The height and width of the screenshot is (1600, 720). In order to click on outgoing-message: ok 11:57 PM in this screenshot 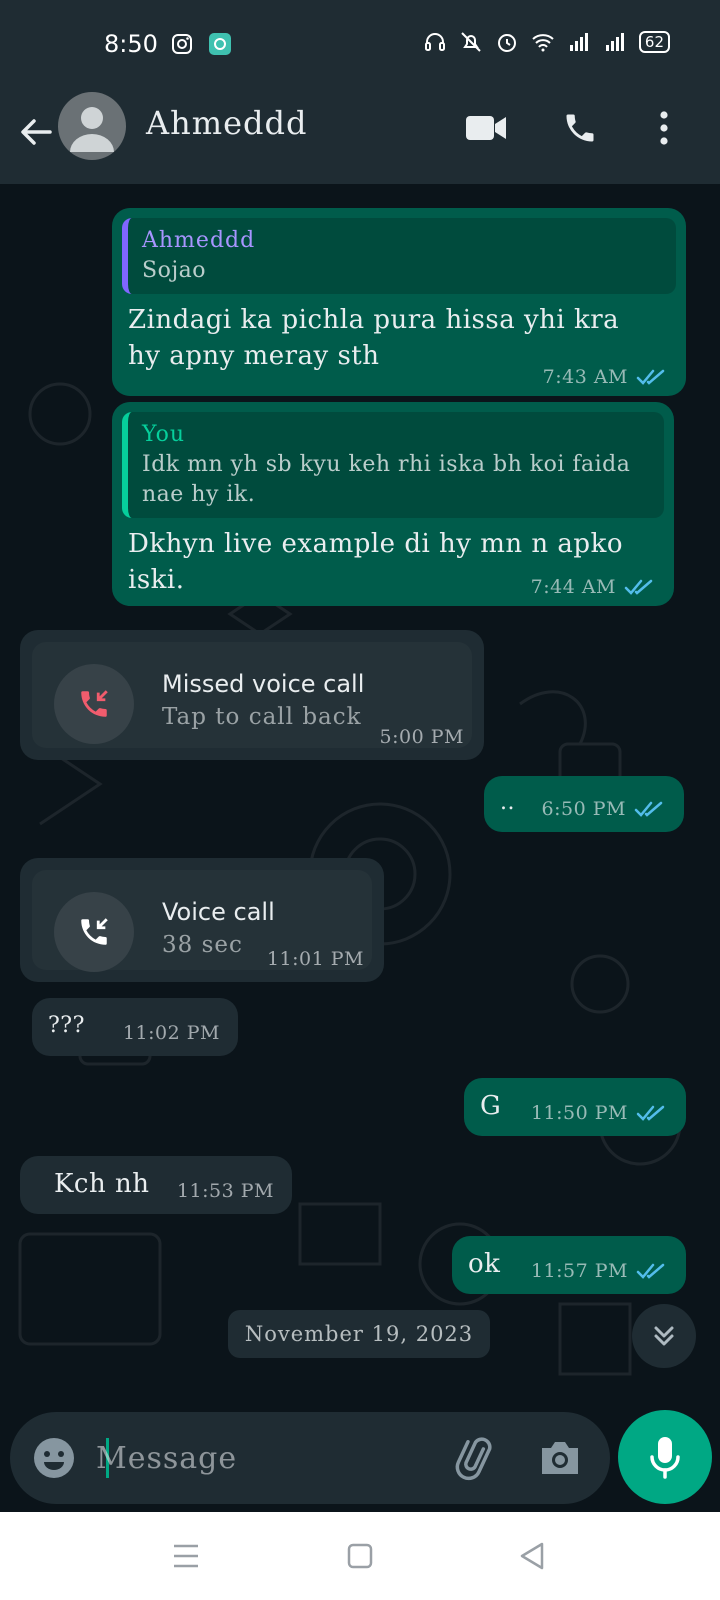, I will do `click(569, 1265)`.